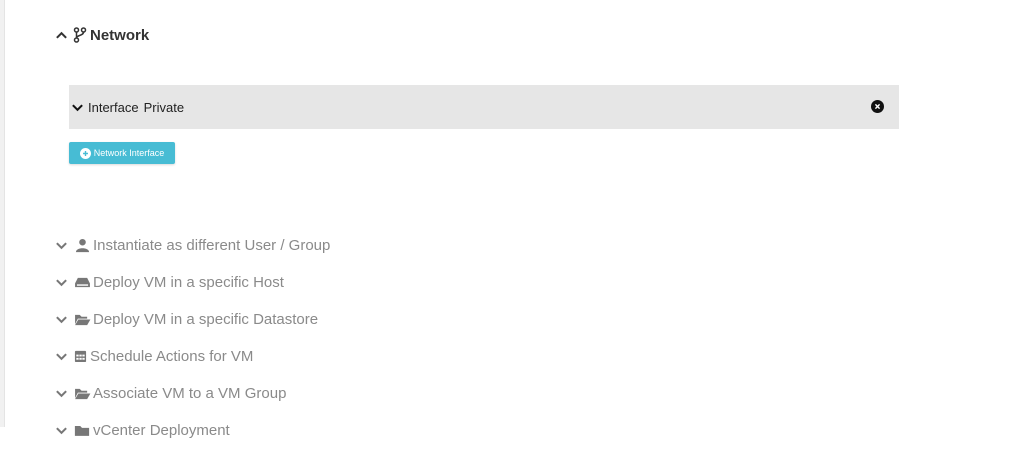  I want to click on hdd-icon, so click(82, 282).